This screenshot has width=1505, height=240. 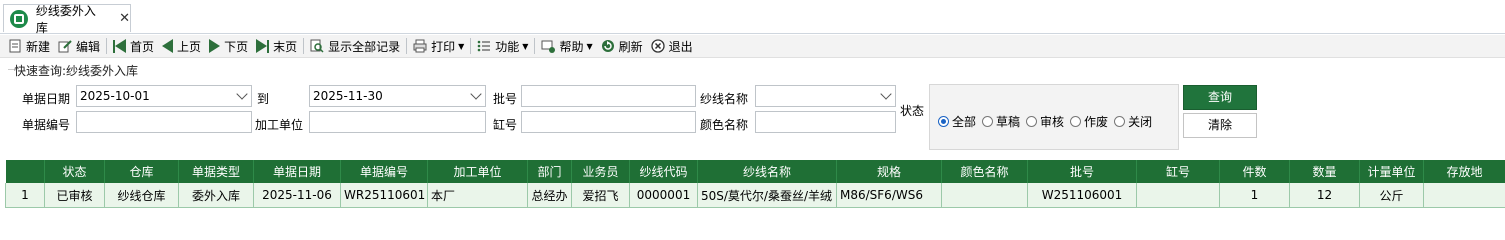 I want to click on prev-page-button: 上页, so click(x=181, y=46).